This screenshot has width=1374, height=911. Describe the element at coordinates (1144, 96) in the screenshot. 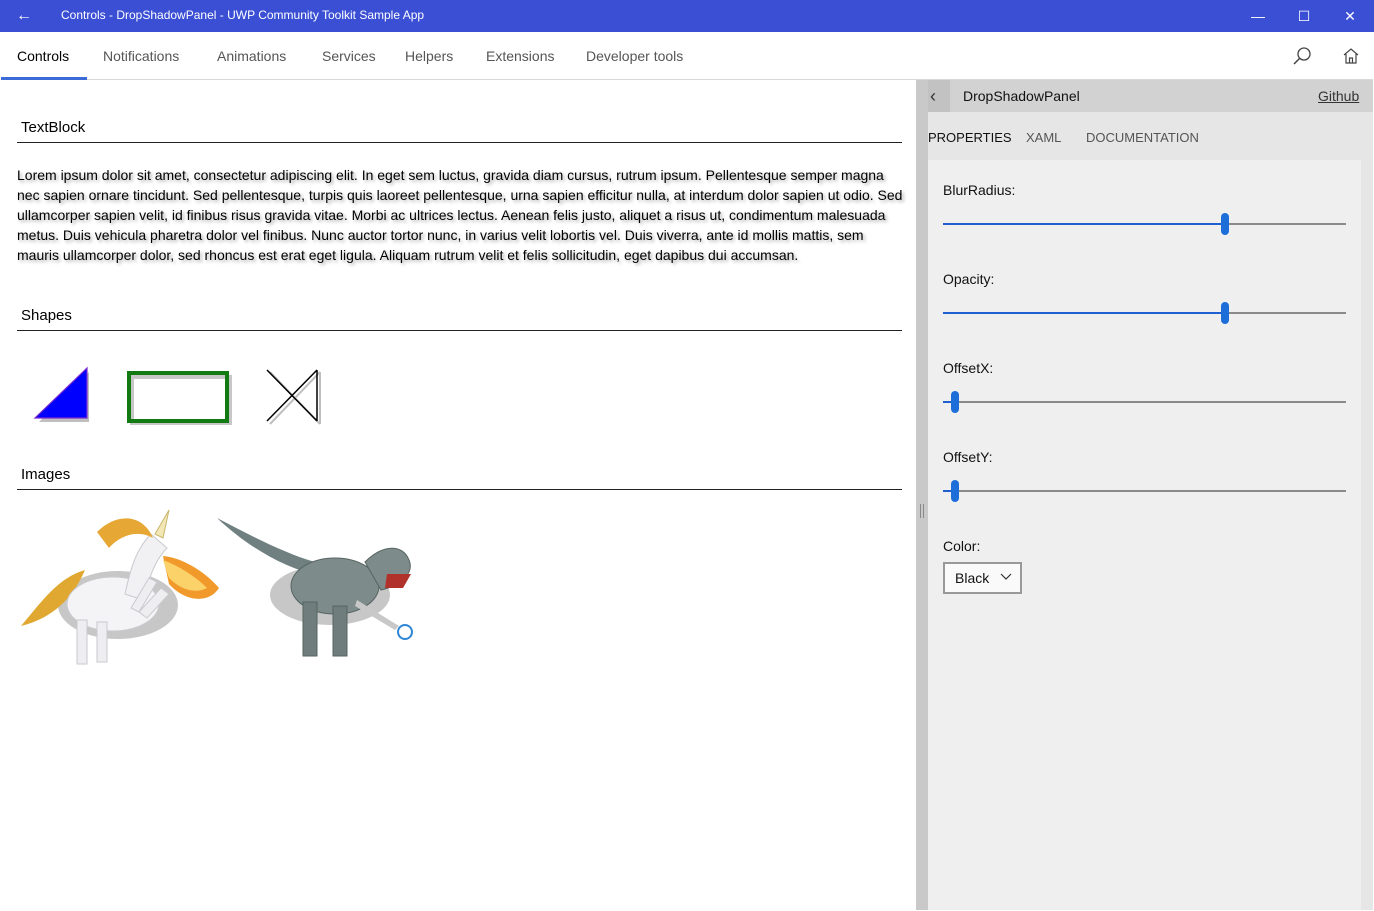

I see `panel-header: ‹ DropShadowPanel Github` at that location.